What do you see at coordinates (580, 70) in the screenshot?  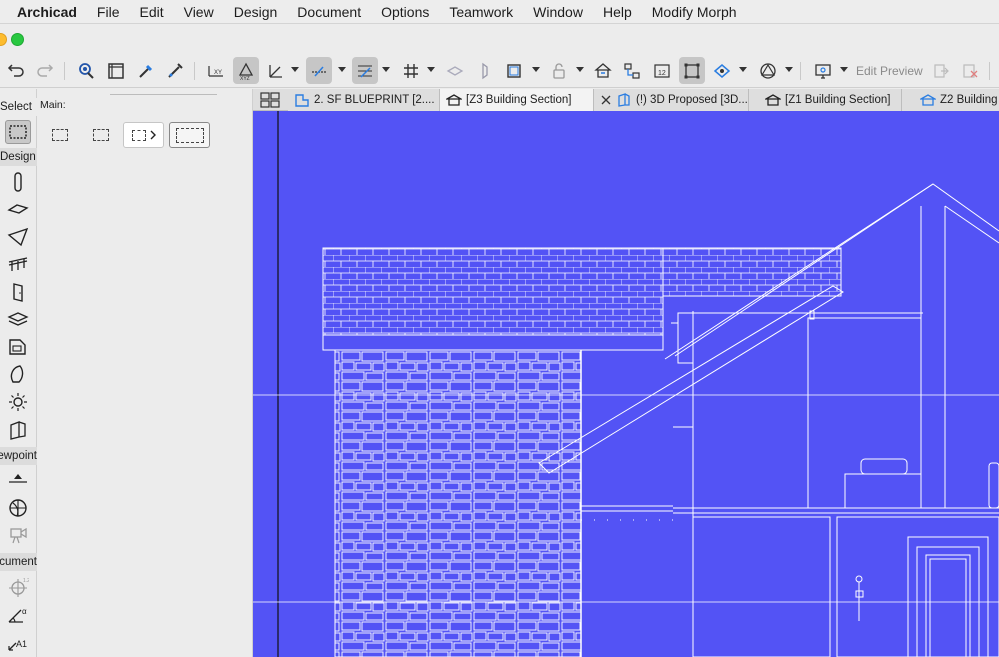 I see `lock-dropdown` at bounding box center [580, 70].